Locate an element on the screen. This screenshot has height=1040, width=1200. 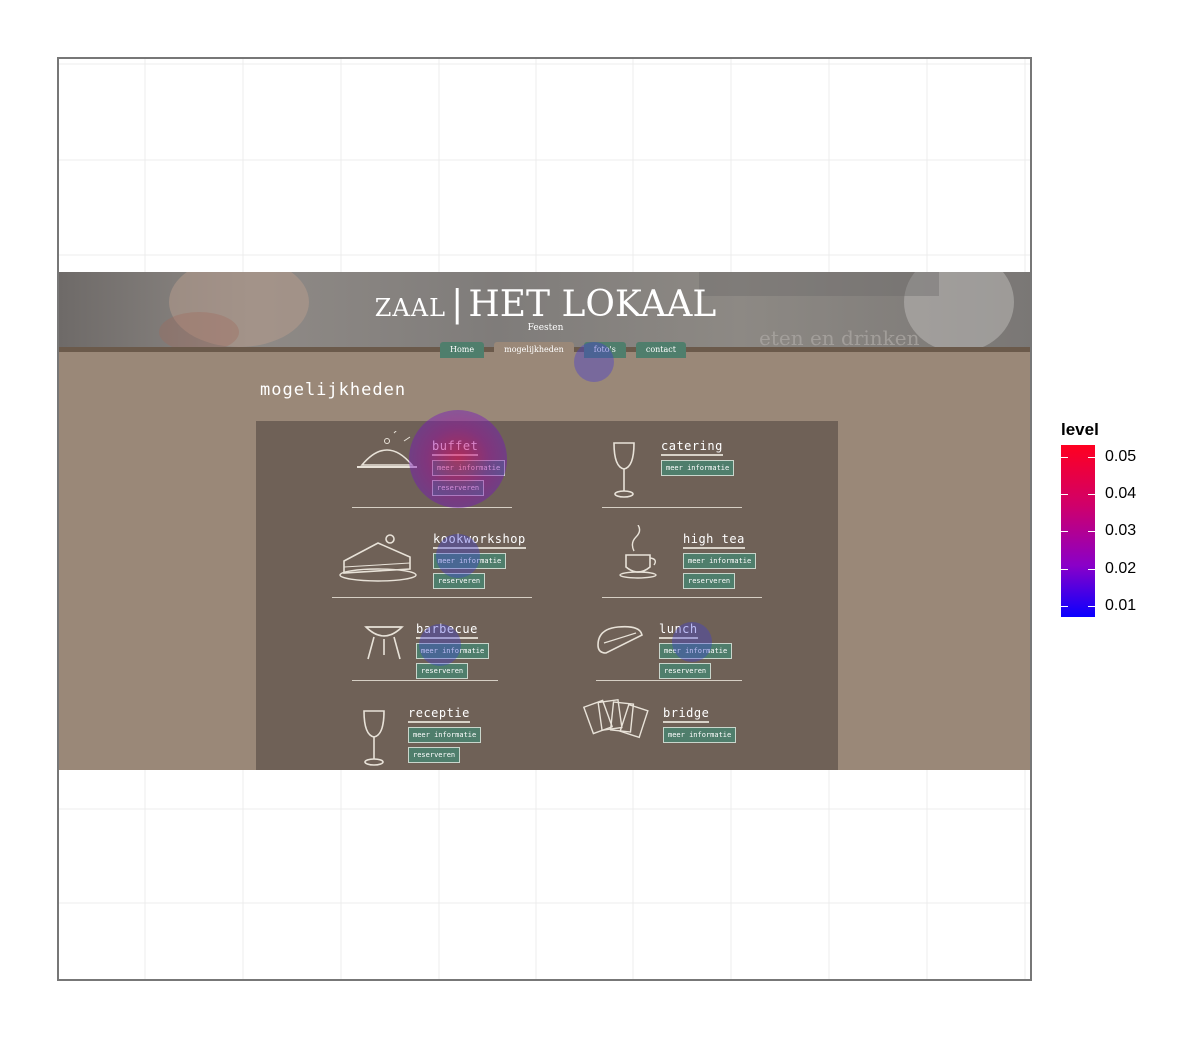
legend-tick-label: 0.05 is located at coordinates (1121, 456).